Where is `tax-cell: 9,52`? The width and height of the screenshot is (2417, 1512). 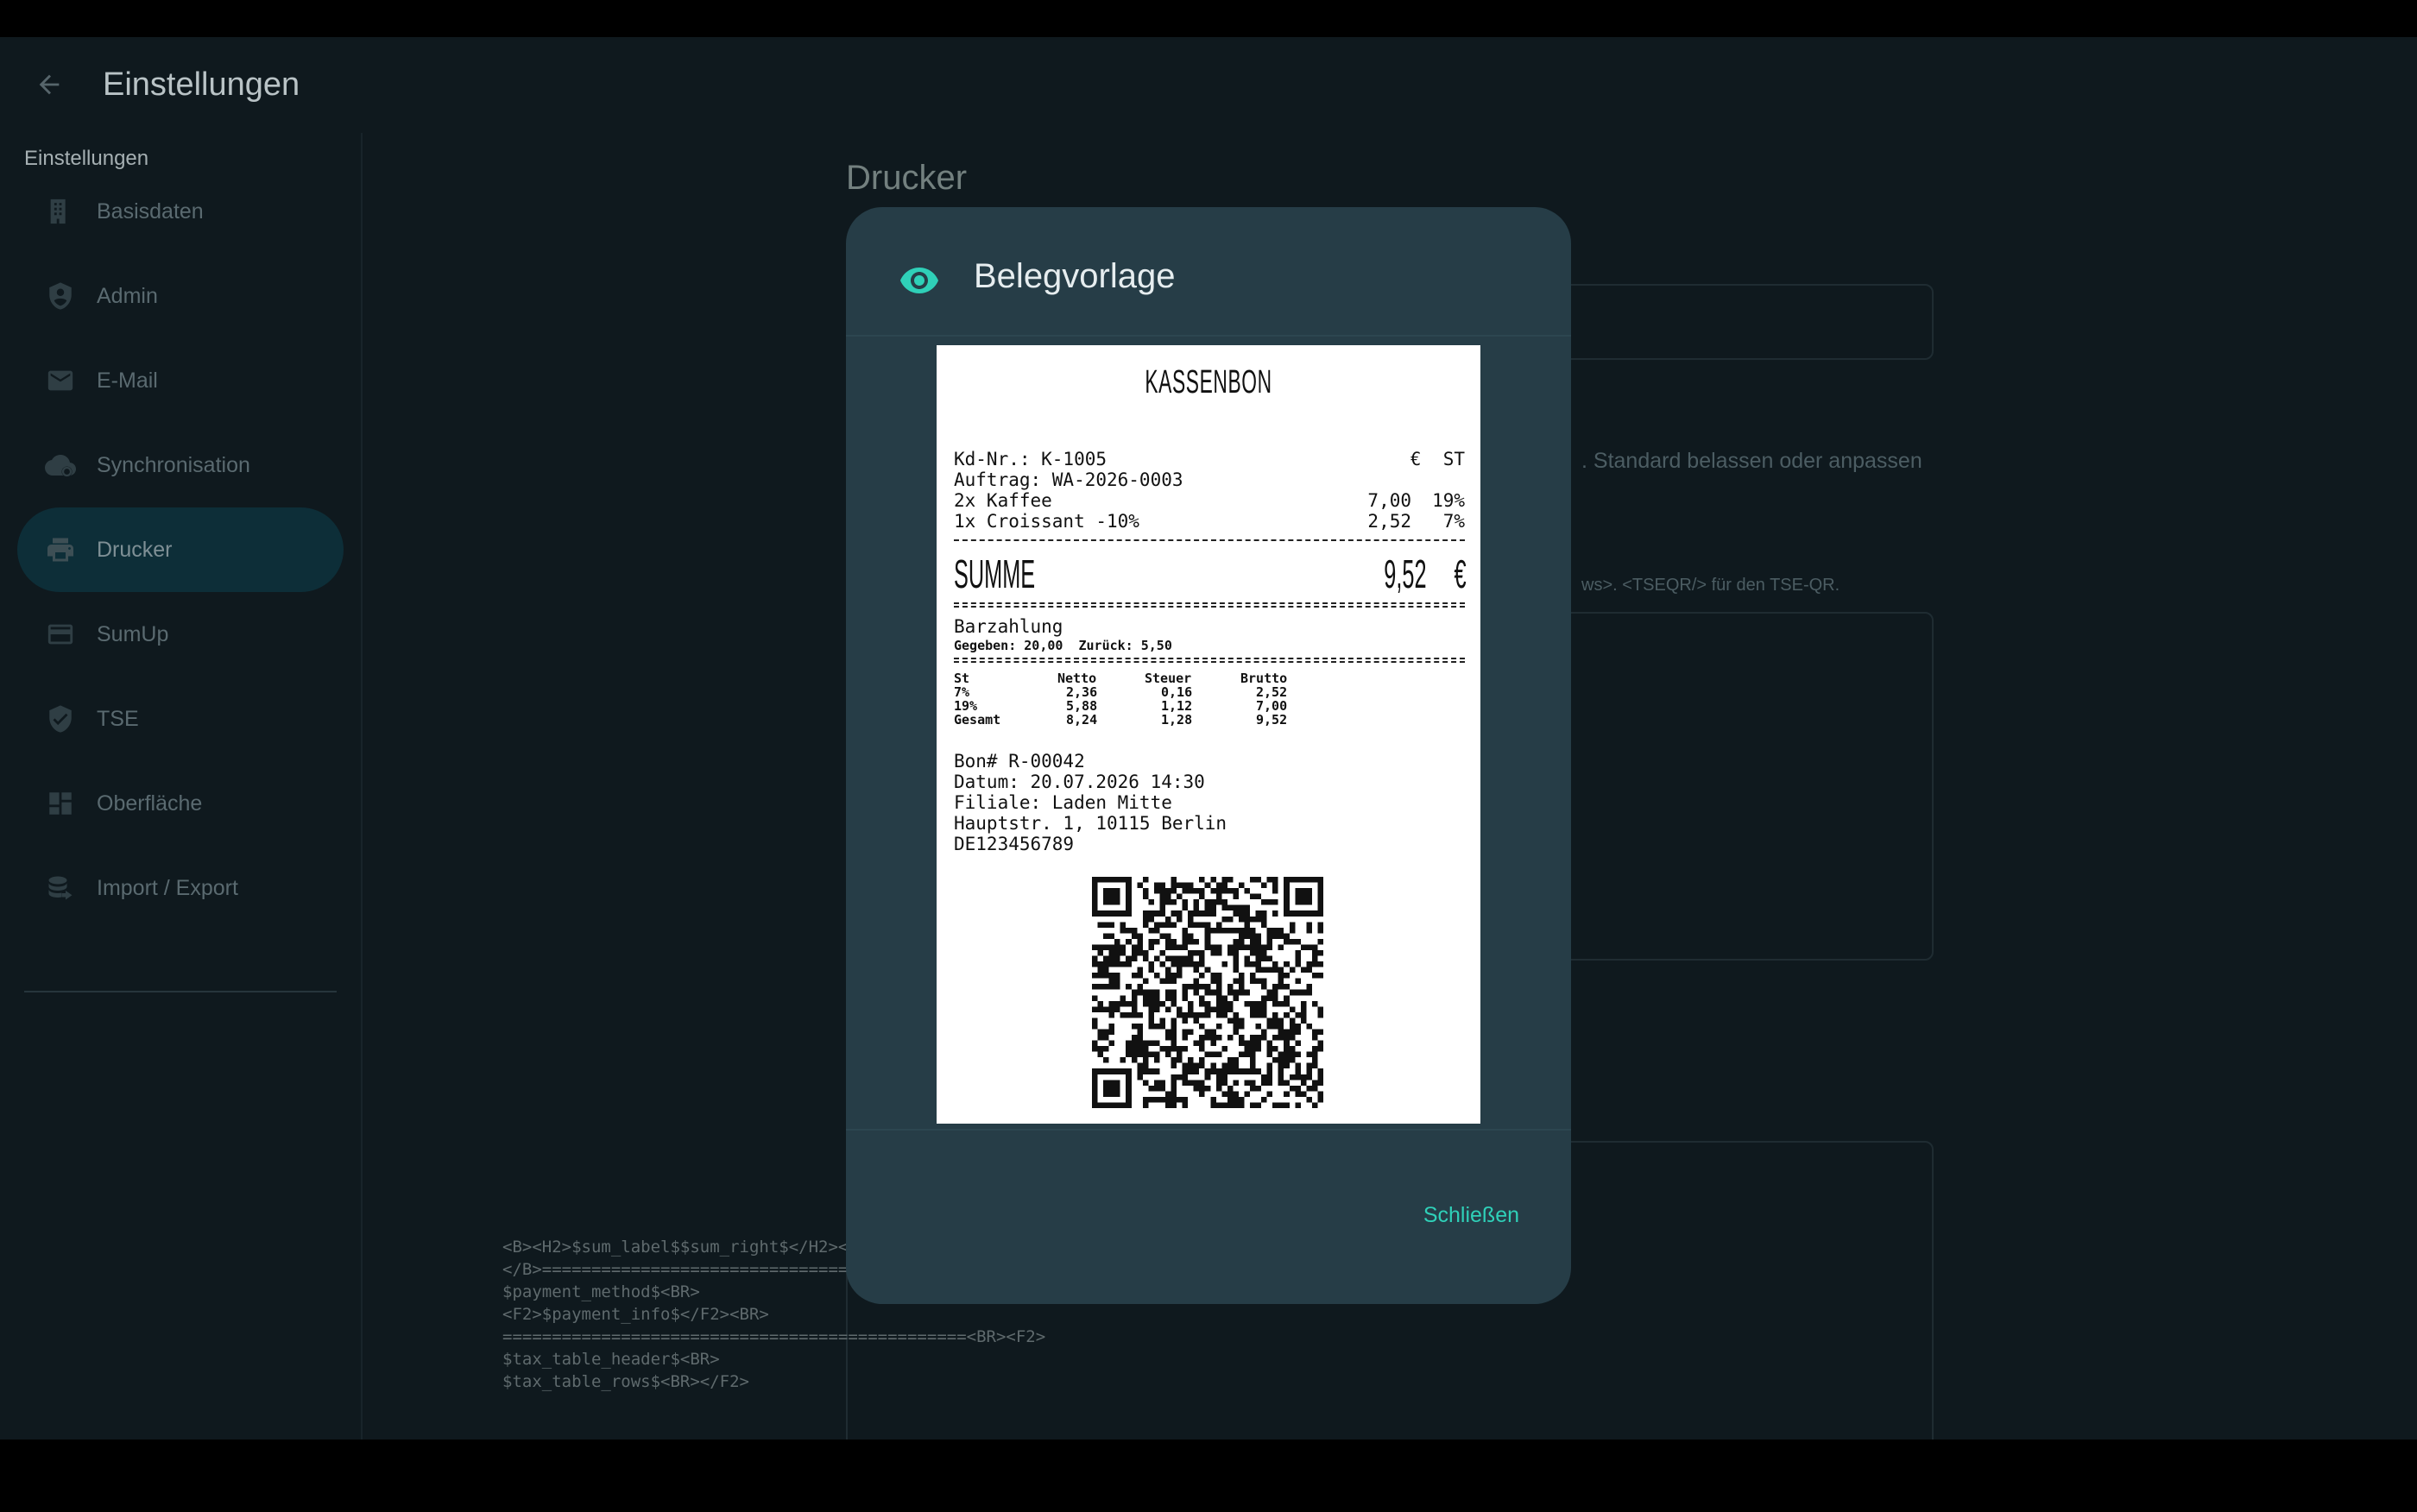 tax-cell: 9,52 is located at coordinates (1272, 720).